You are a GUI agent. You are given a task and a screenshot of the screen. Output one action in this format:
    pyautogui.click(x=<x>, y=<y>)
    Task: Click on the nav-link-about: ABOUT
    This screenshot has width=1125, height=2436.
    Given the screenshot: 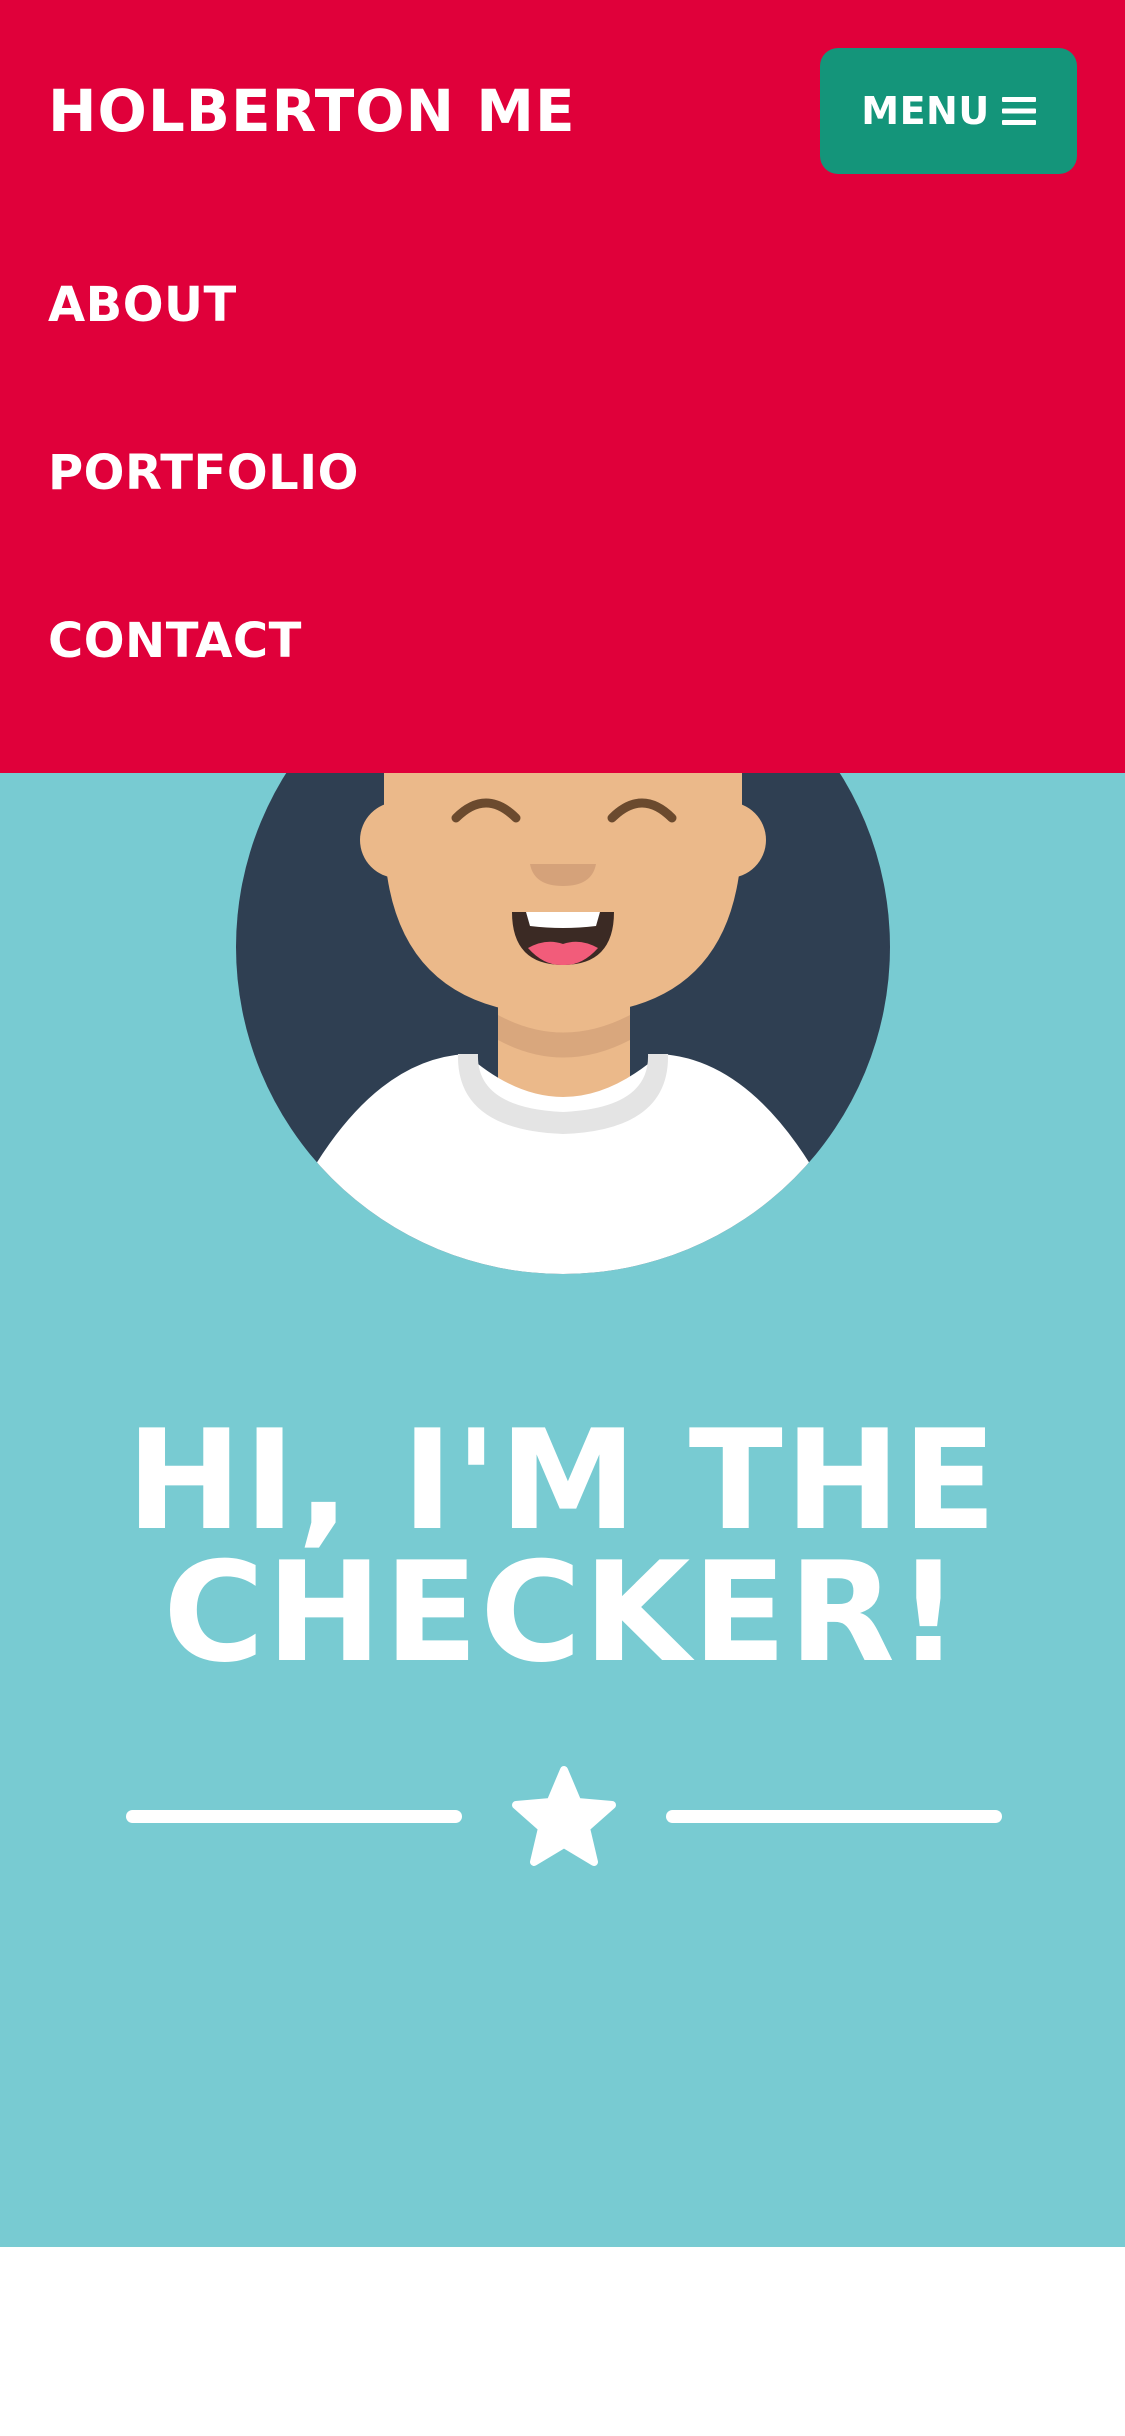 What is the action you would take?
    pyautogui.click(x=203, y=346)
    